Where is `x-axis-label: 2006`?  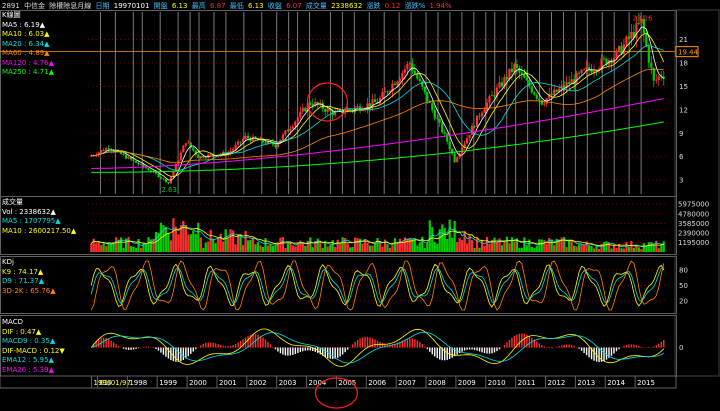 x-axis-label: 2006 is located at coordinates (377, 383).